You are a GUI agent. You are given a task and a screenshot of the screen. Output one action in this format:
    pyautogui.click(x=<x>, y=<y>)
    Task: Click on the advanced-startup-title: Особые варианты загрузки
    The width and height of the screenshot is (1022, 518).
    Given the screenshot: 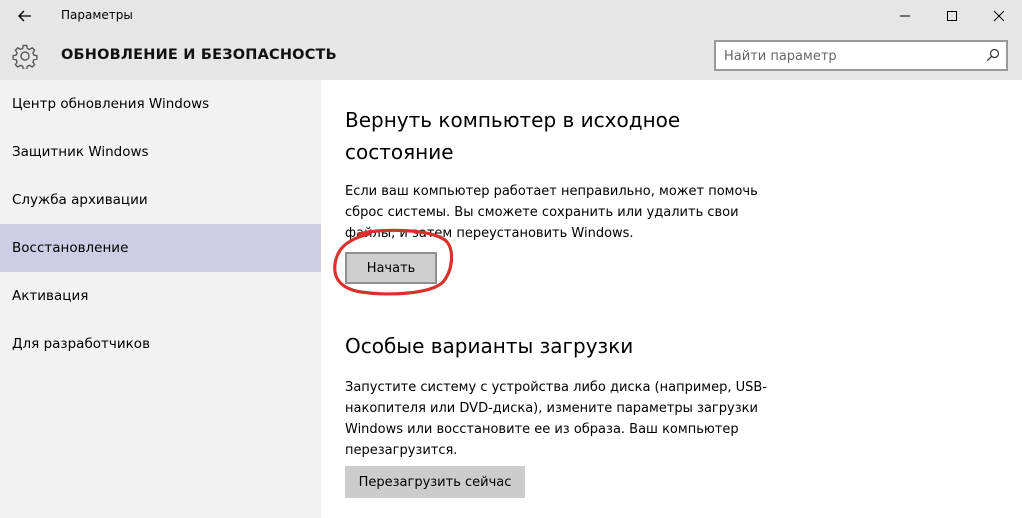 What is the action you would take?
    pyautogui.click(x=489, y=346)
    